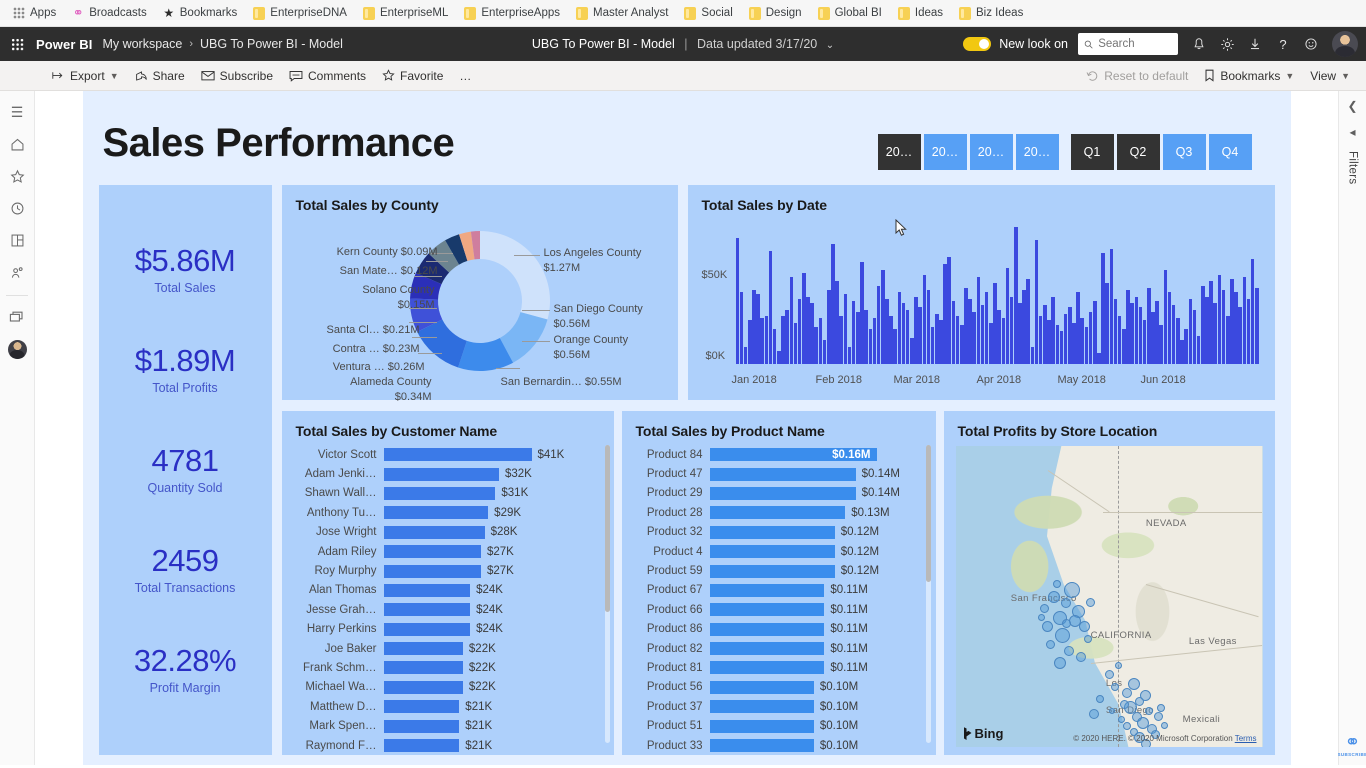 This screenshot has width=1366, height=768. I want to click on filter-icon: ◂, so click(1352, 132).